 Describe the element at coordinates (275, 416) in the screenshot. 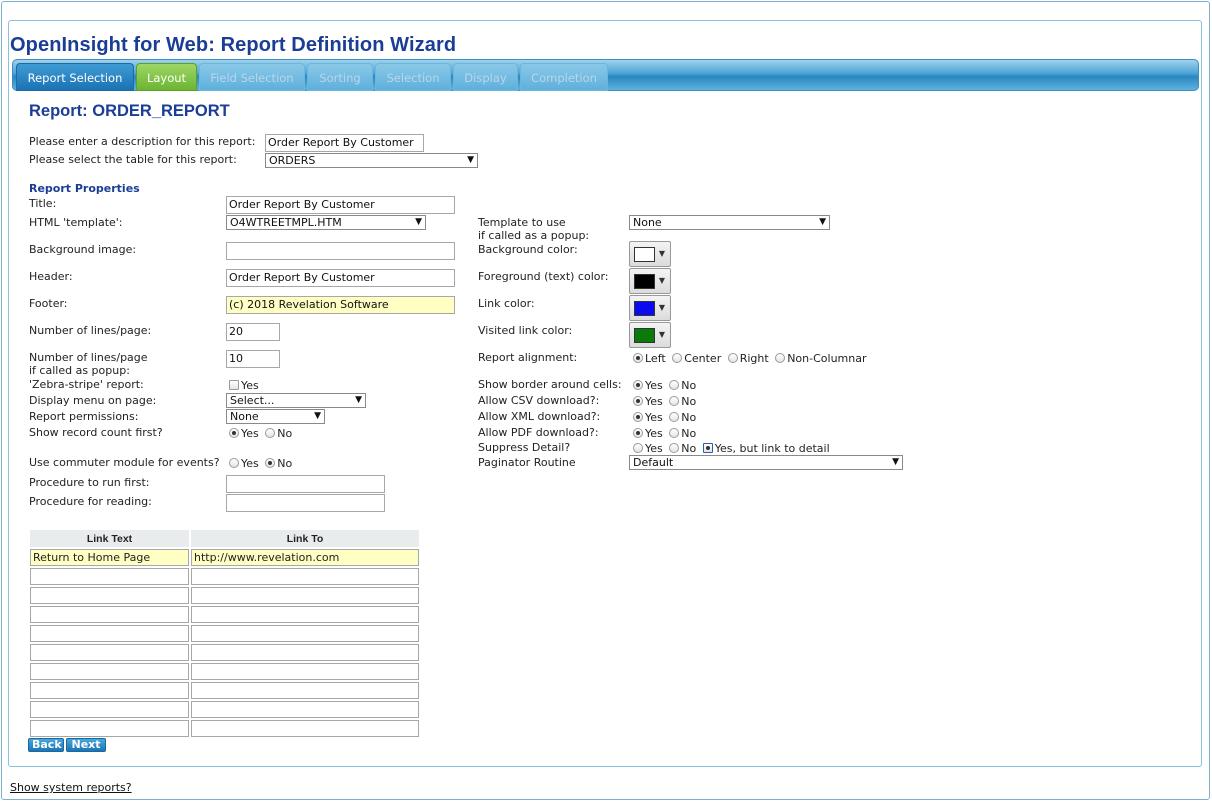

I see `permissions-select: None ▼` at that location.